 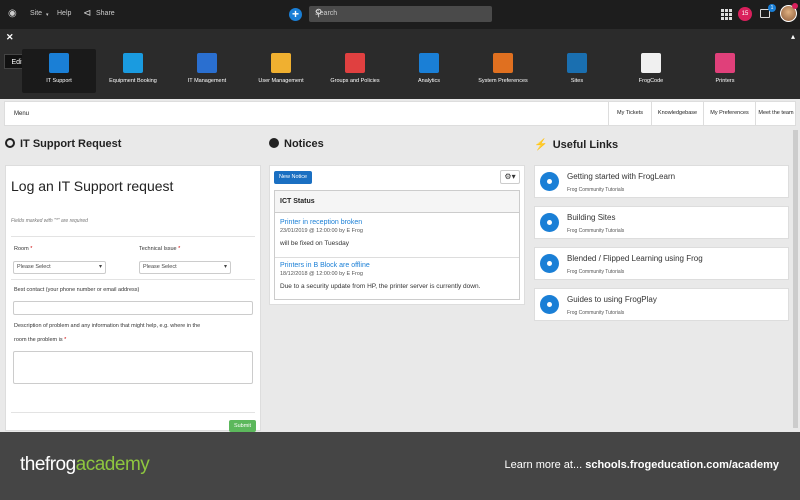 What do you see at coordinates (133, 367) in the screenshot?
I see `description-field` at bounding box center [133, 367].